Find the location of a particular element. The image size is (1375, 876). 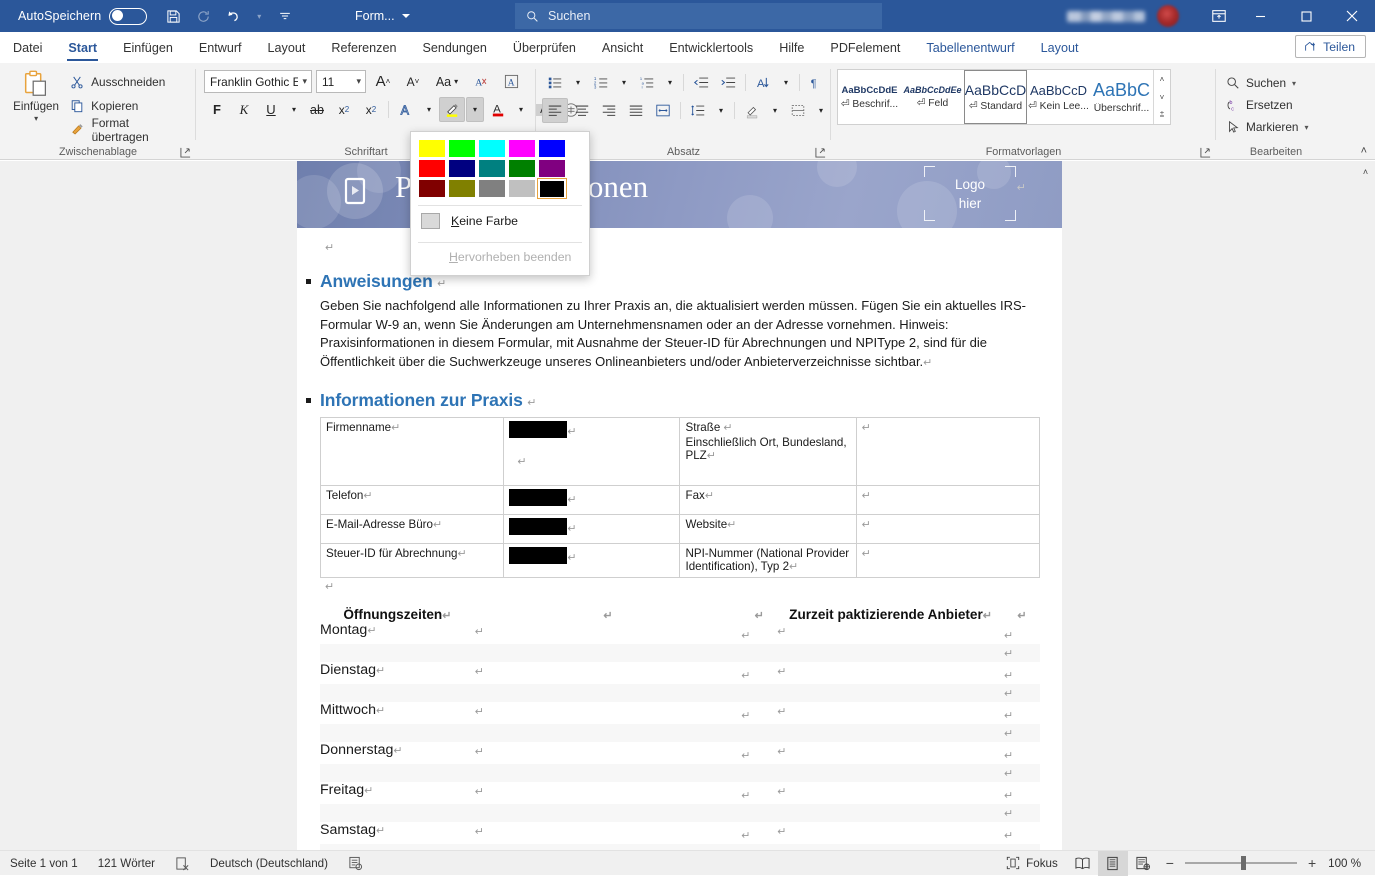

hours-input-montag: ↵ is located at coordinates (608, 633).